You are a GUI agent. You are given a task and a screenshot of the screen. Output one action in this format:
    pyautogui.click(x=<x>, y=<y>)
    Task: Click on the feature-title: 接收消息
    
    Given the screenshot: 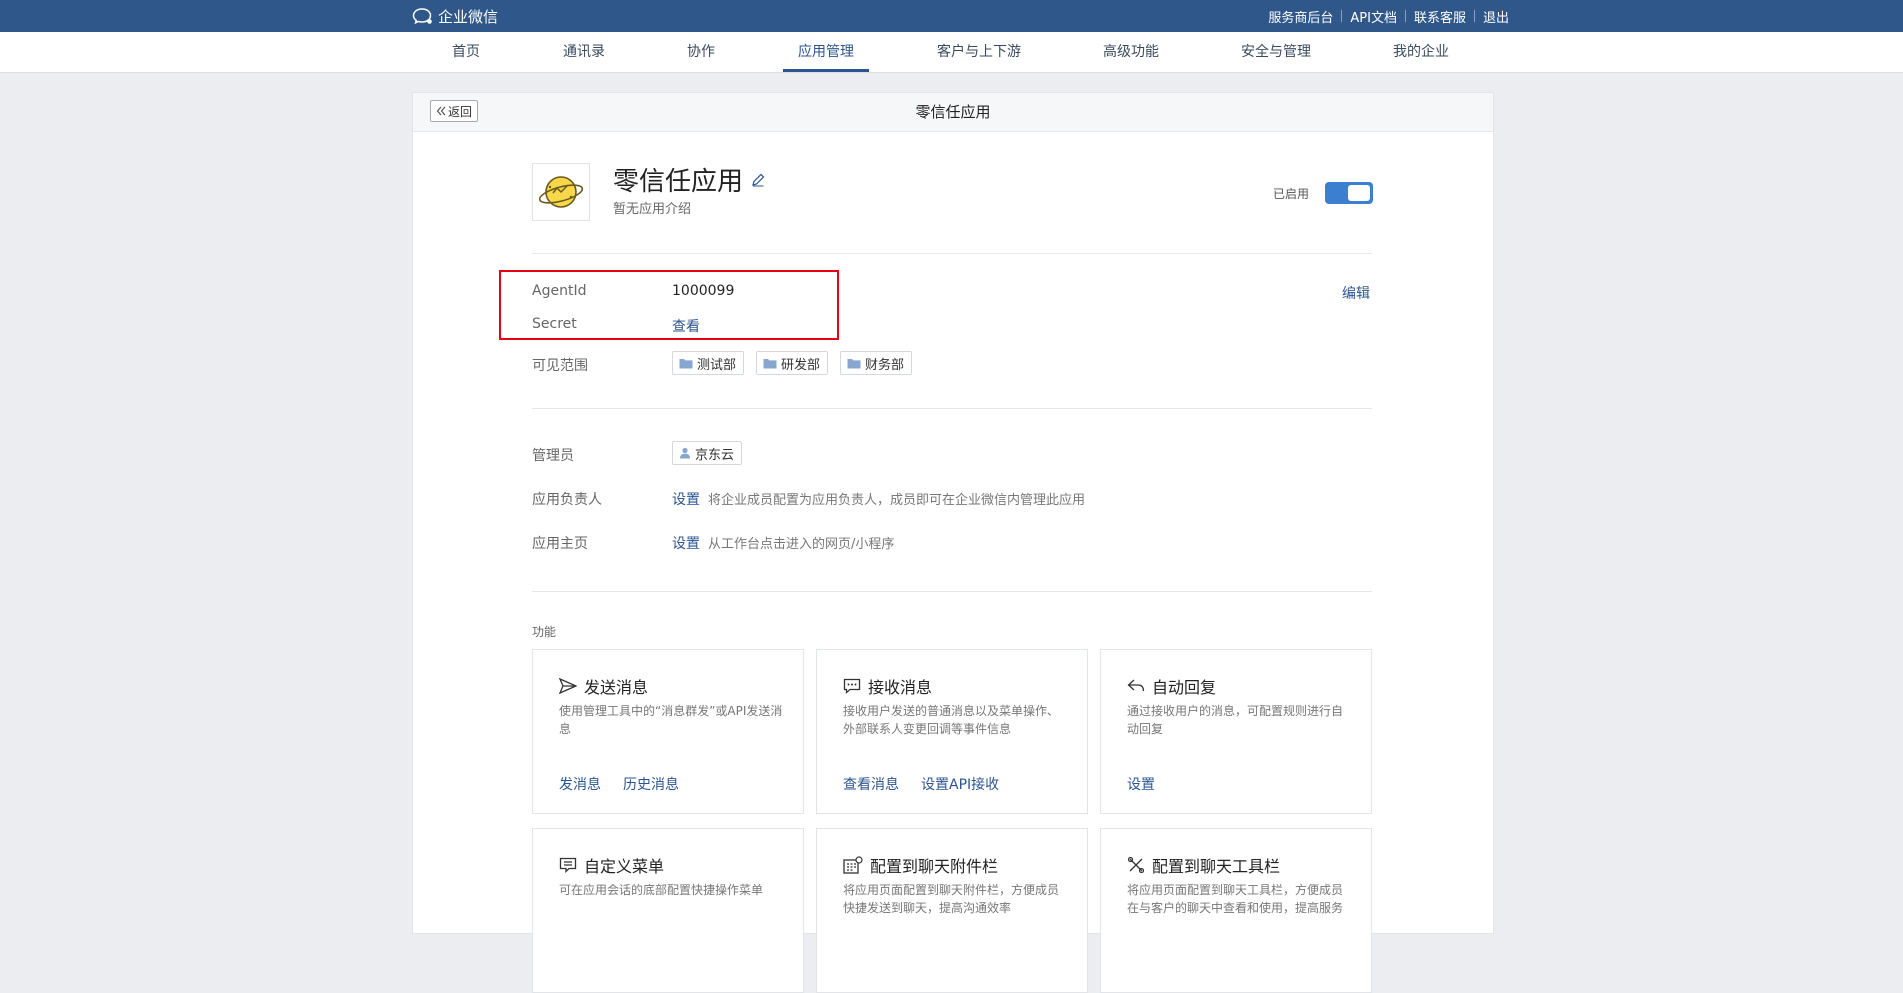 What is the action you would take?
    pyautogui.click(x=900, y=687)
    